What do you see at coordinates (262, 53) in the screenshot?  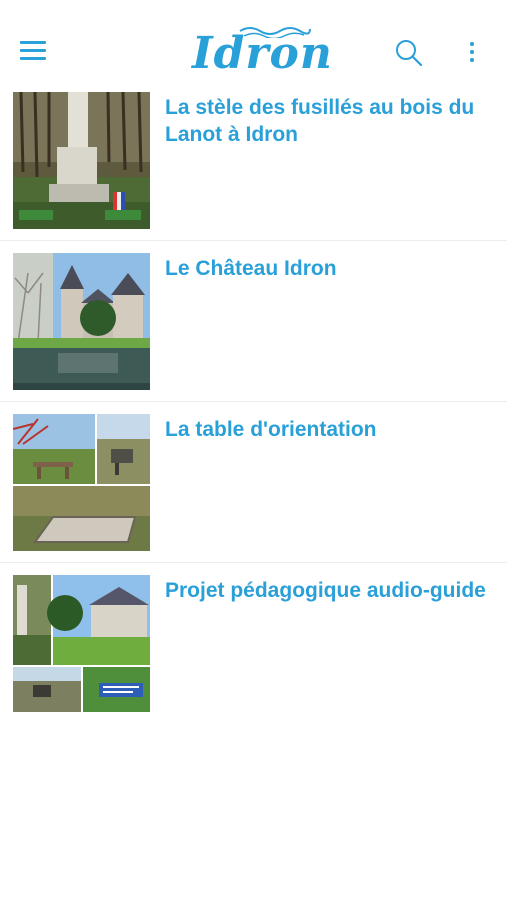 I see `logo-text: Idron` at bounding box center [262, 53].